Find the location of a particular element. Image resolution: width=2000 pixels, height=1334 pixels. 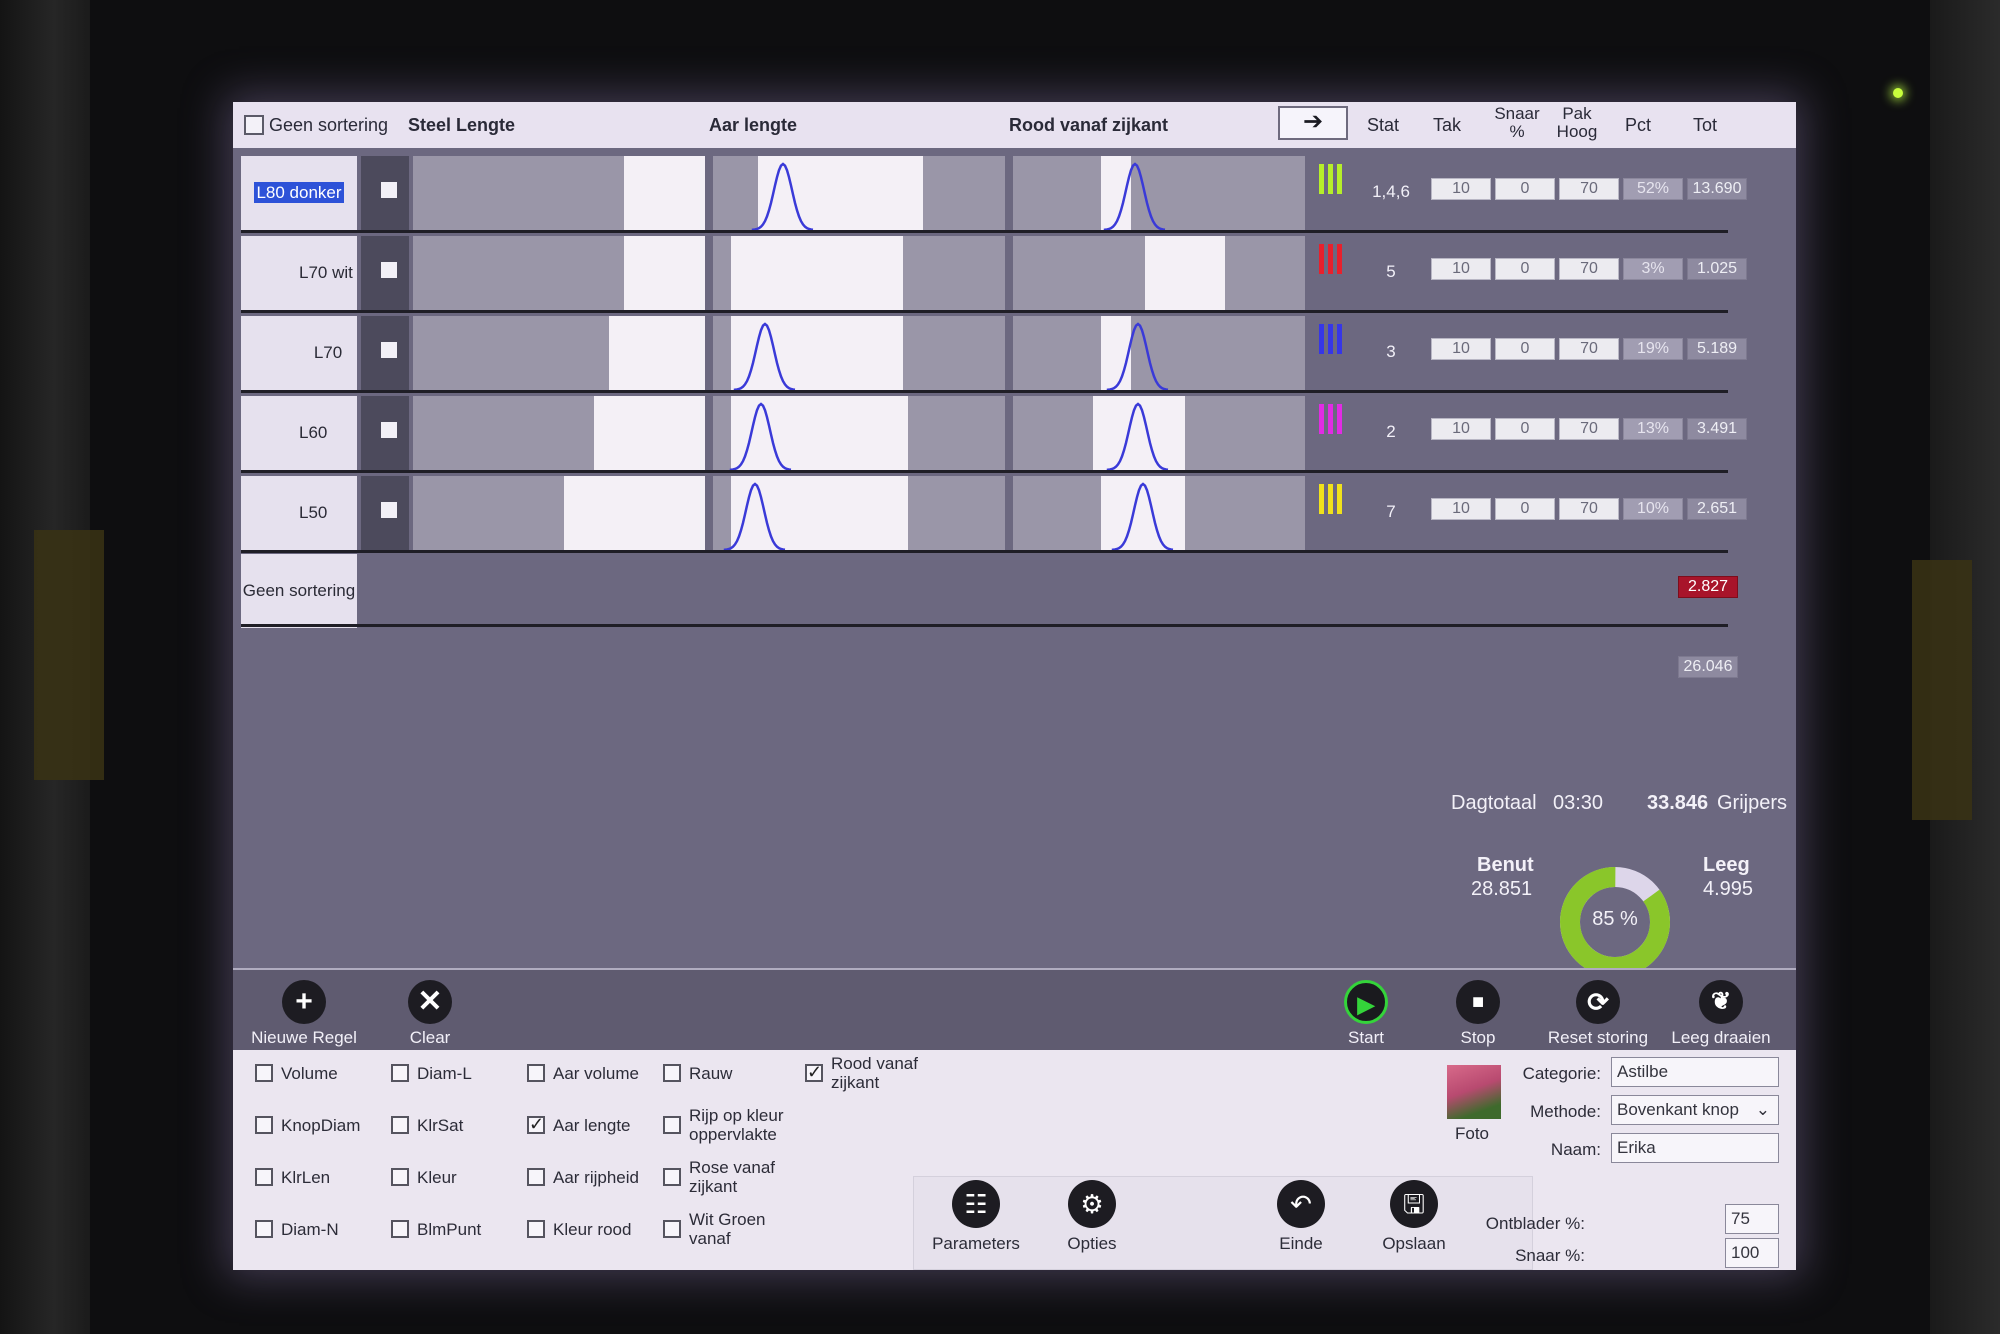

einde-button: ↶ Einde is located at coordinates (1301, 1217).